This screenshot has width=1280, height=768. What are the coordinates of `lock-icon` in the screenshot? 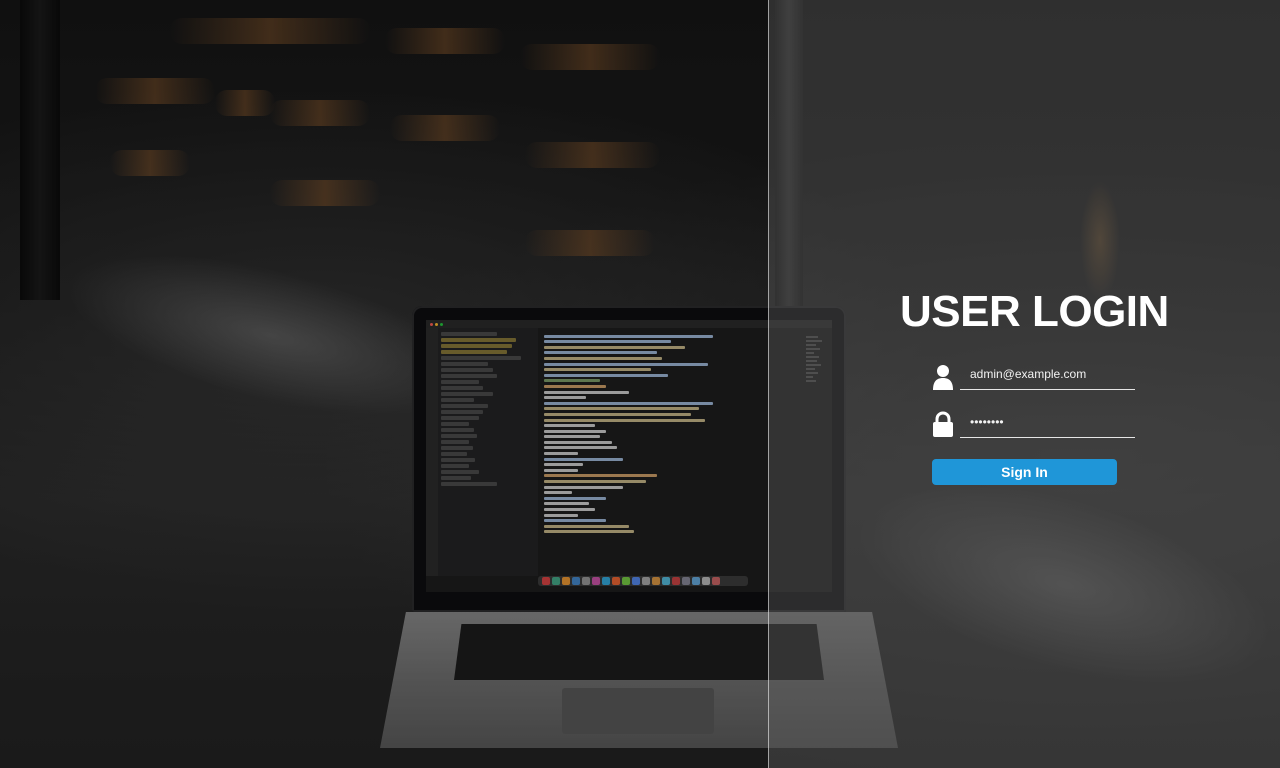 It's located at (943, 424).